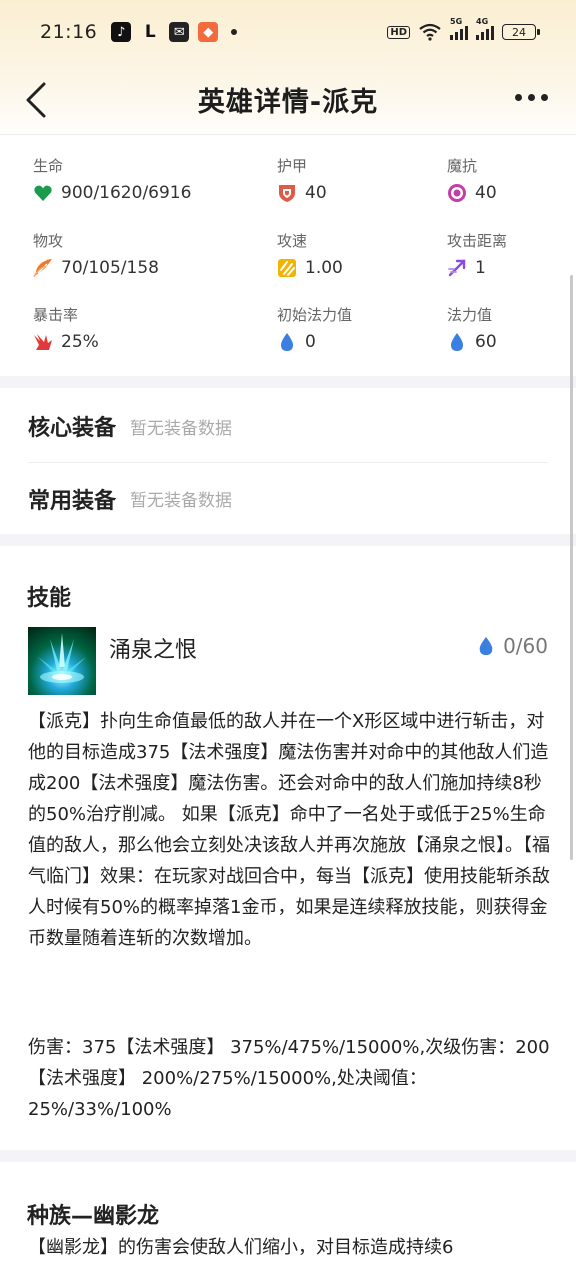 This screenshot has width=576, height=1272. Describe the element at coordinates (42, 268) in the screenshot. I see `attack-damage-icon` at that location.